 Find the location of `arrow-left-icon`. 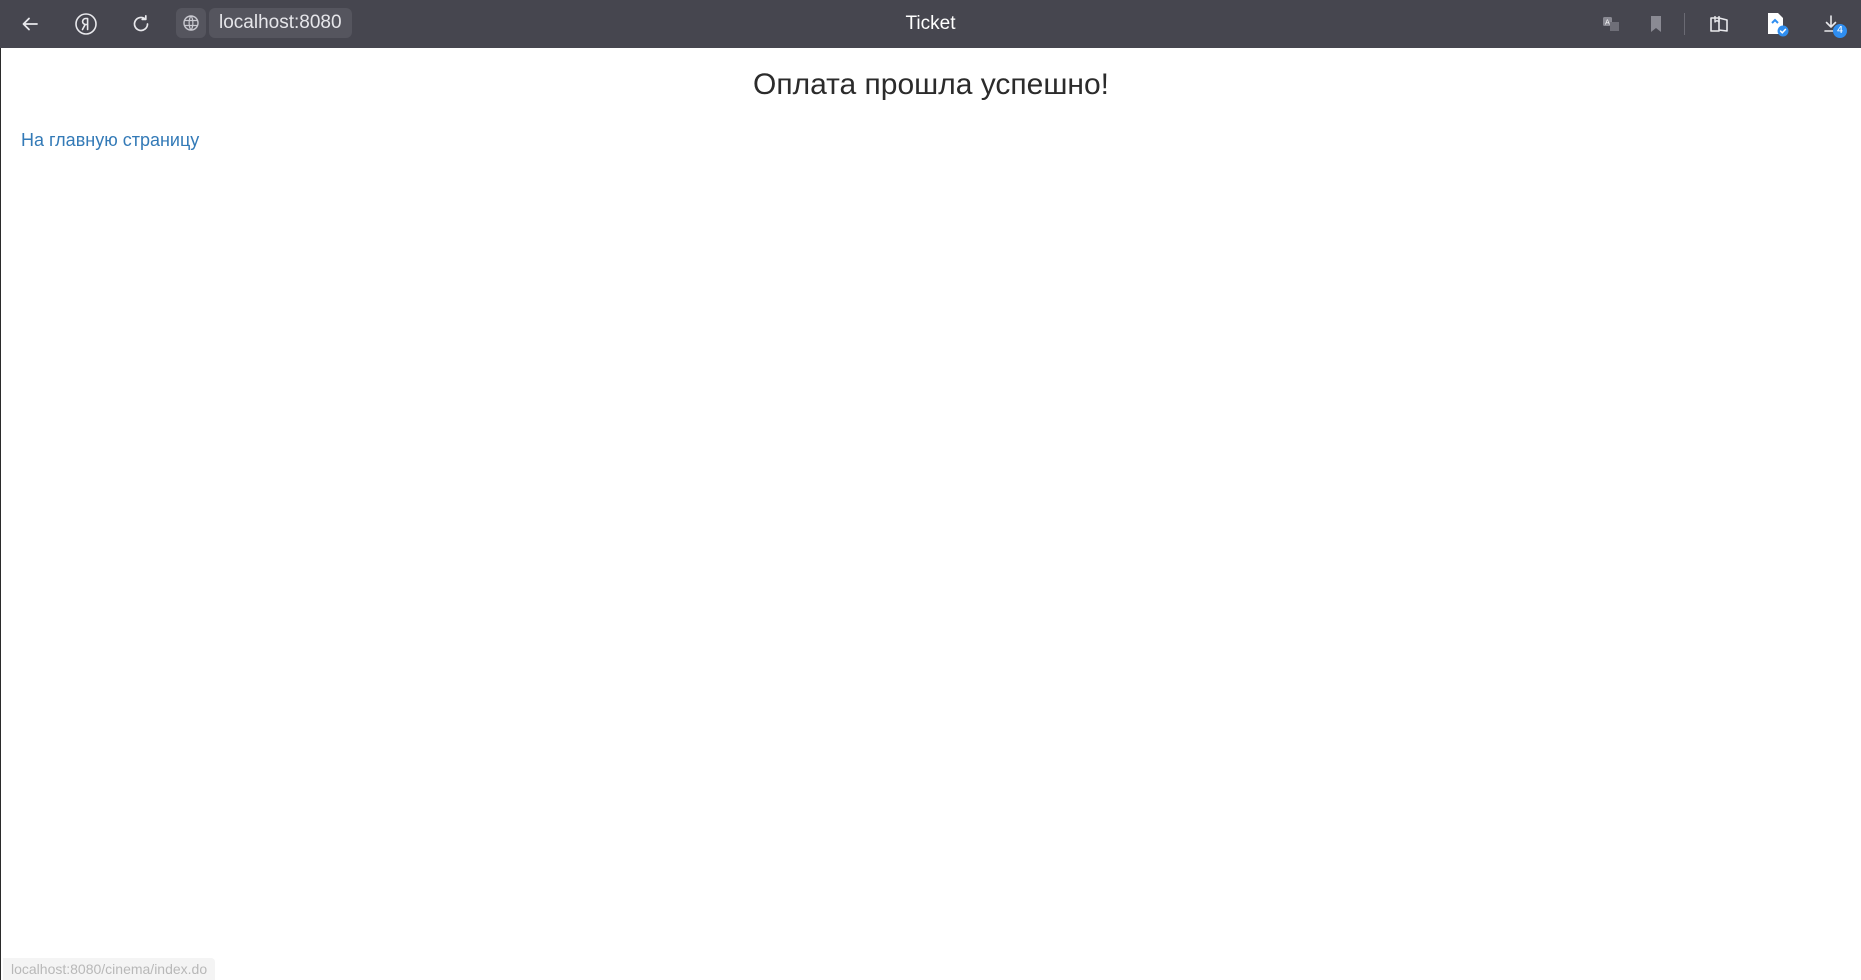

arrow-left-icon is located at coordinates (30, 24).